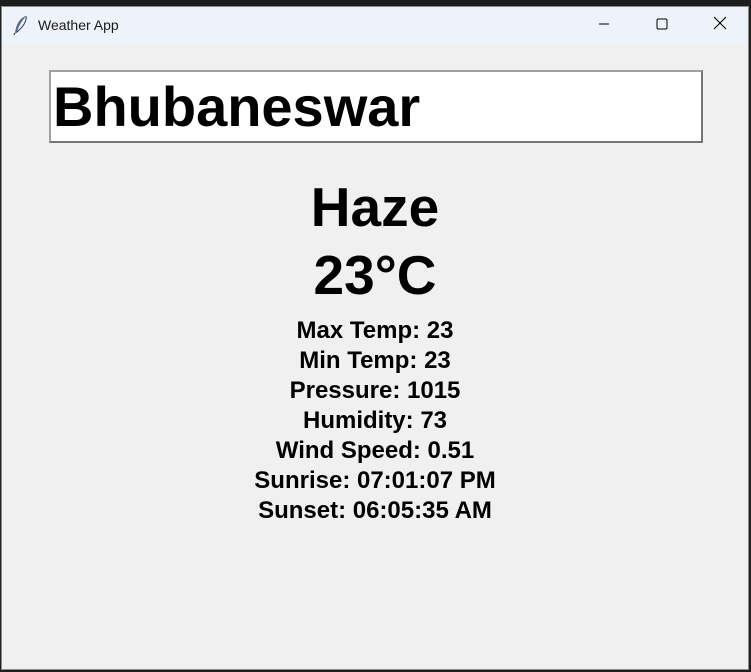  Describe the element at coordinates (375, 510) in the screenshot. I see `sunset-label: Sunset: 06:05:35 AM` at that location.